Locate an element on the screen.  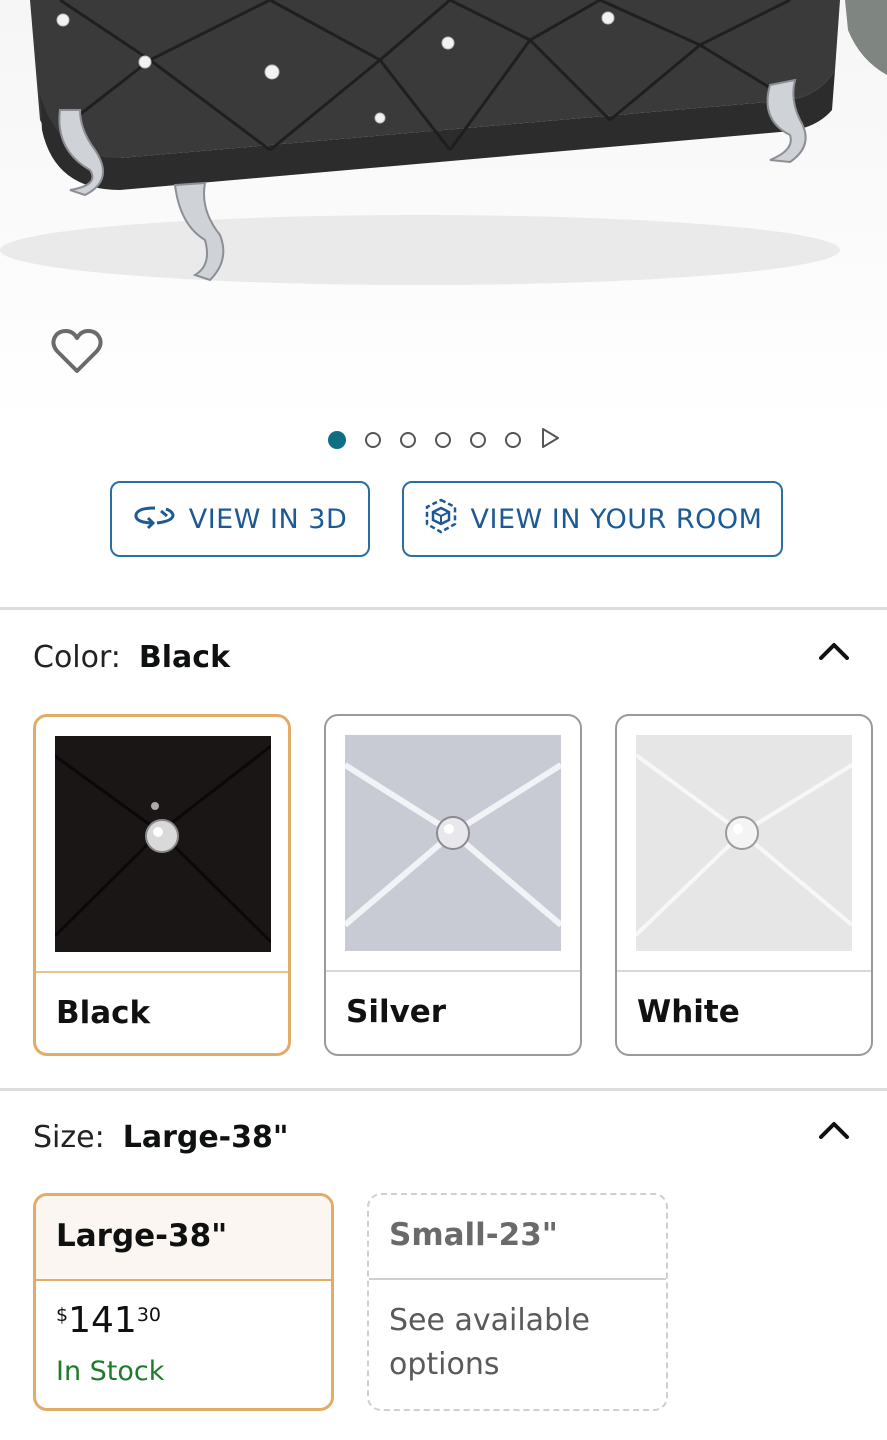
stock-status: In Stock is located at coordinates (110, 1371).